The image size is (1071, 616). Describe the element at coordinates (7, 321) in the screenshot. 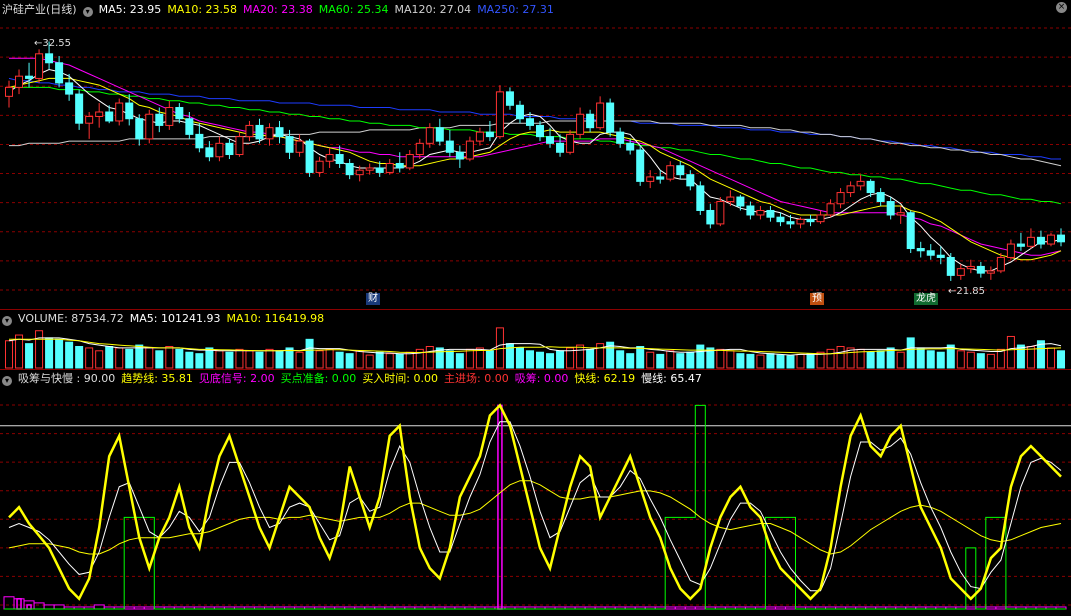

I see `volume-dropdown-icon: ▾` at that location.